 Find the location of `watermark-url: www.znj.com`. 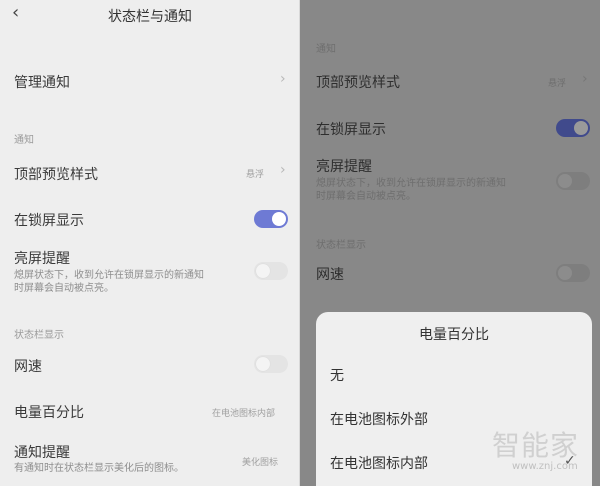

watermark-url: www.znj.com is located at coordinates (545, 466).